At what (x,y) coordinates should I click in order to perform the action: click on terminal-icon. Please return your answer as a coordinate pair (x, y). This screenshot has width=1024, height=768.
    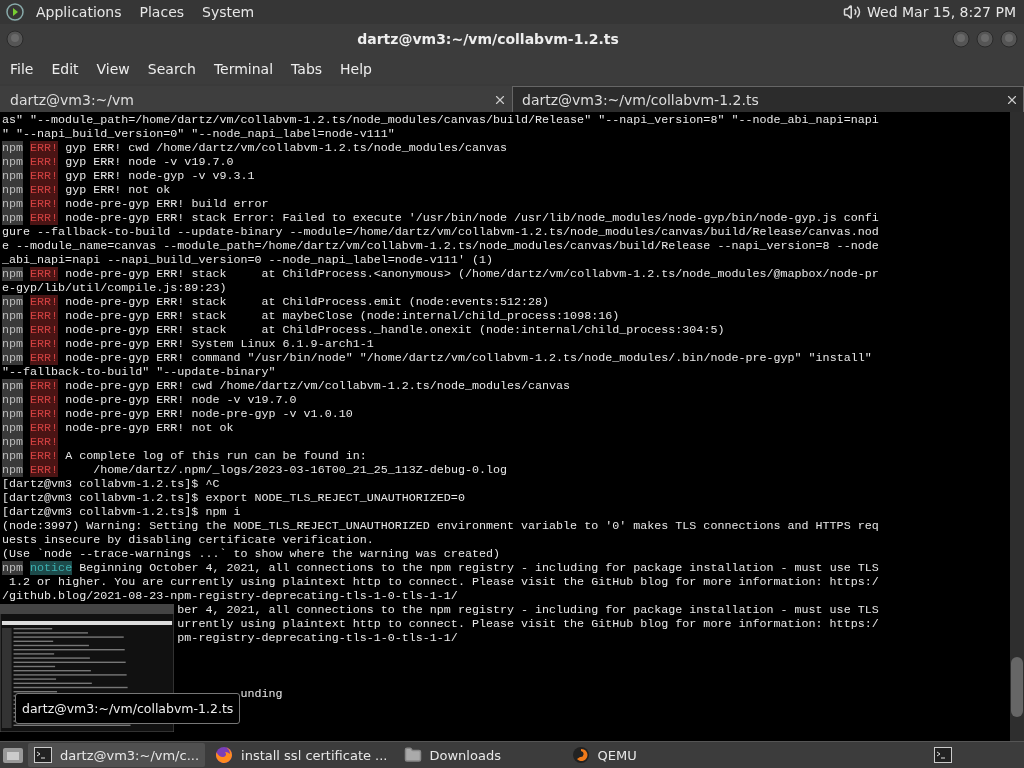
    Looking at the image, I should click on (43, 755).